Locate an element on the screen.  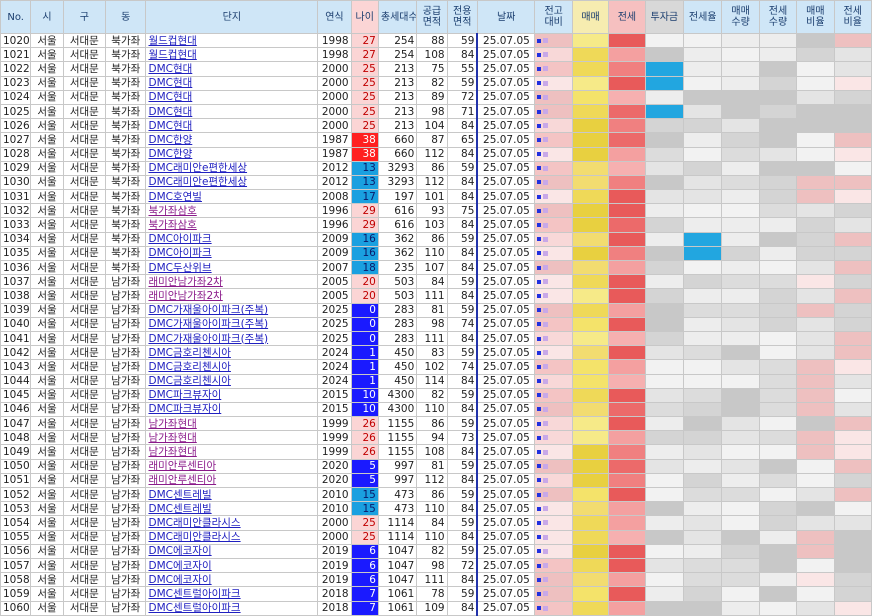
table-row: 1028 서울 서대문 북가좌 DMC한양 1987 38 660 112 84 25.07.05 is located at coordinates (436, 154).